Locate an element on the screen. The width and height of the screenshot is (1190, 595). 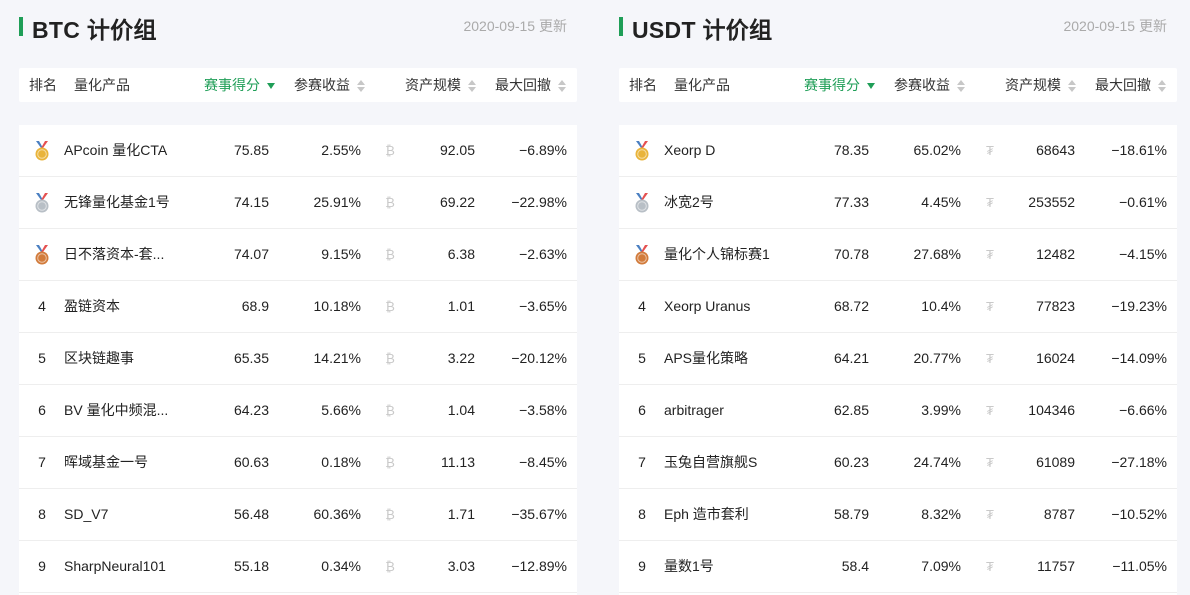
drawdown-value: −3.65% is located at coordinates (543, 306).